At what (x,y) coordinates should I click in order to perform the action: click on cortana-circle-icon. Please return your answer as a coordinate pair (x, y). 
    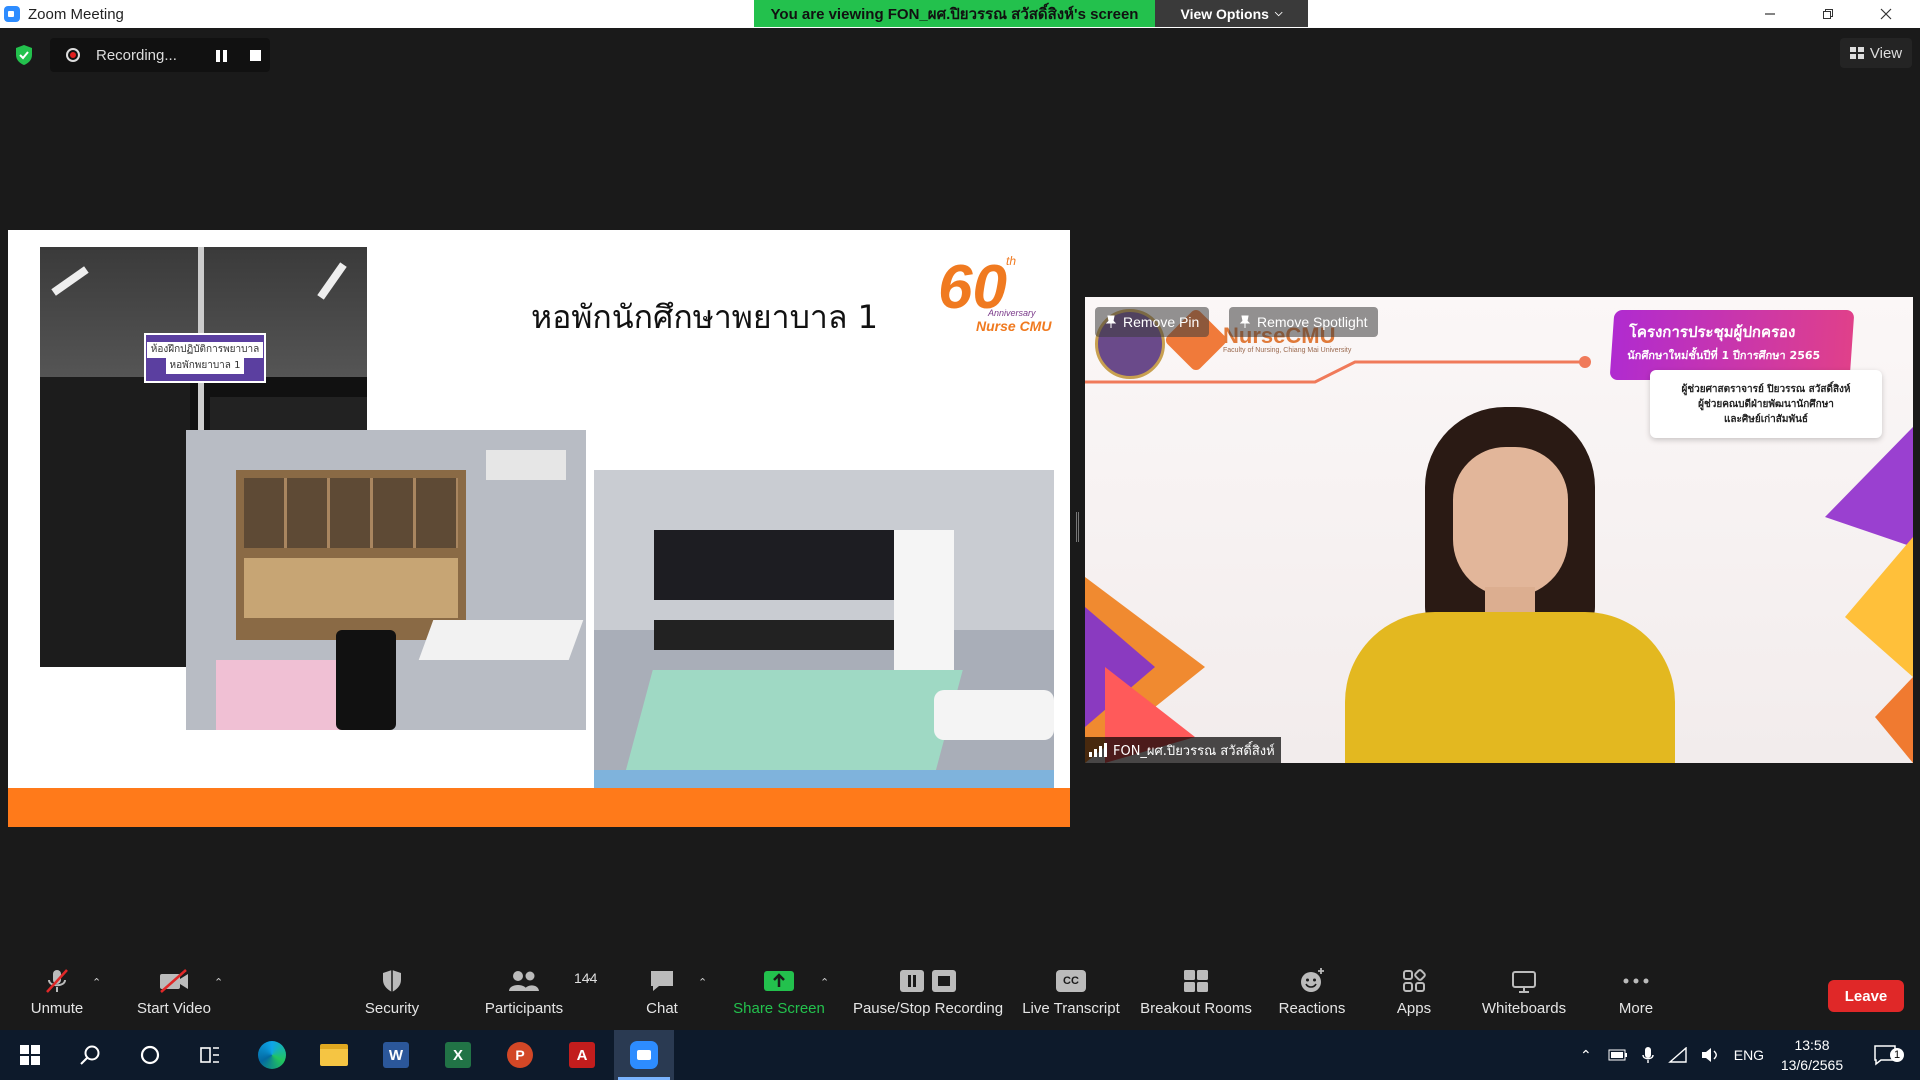
    Looking at the image, I should click on (150, 1055).